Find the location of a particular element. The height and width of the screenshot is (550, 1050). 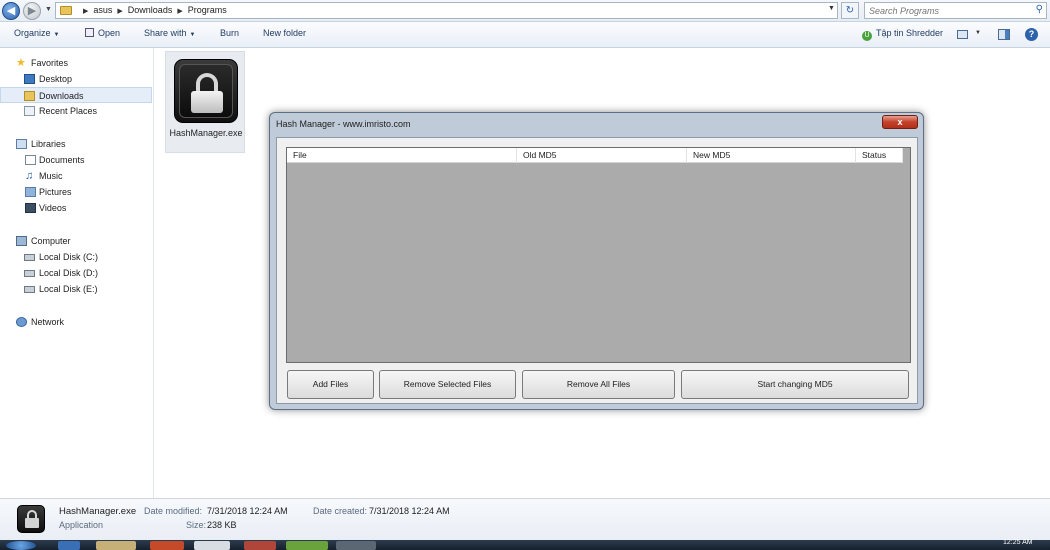

details-file-type: Application is located at coordinates (81, 525).